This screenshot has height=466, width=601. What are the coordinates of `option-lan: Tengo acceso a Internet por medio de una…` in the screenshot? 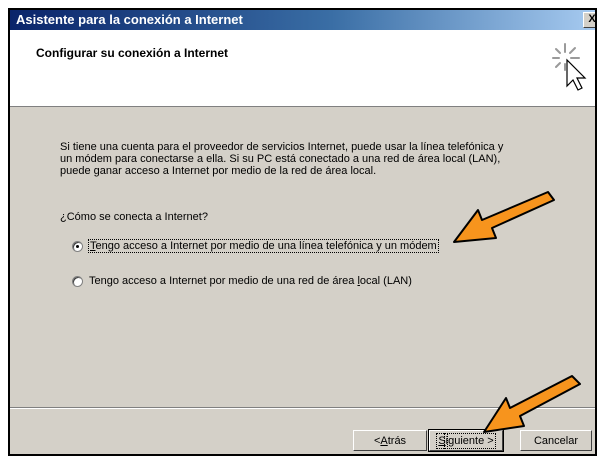 It's located at (242, 281).